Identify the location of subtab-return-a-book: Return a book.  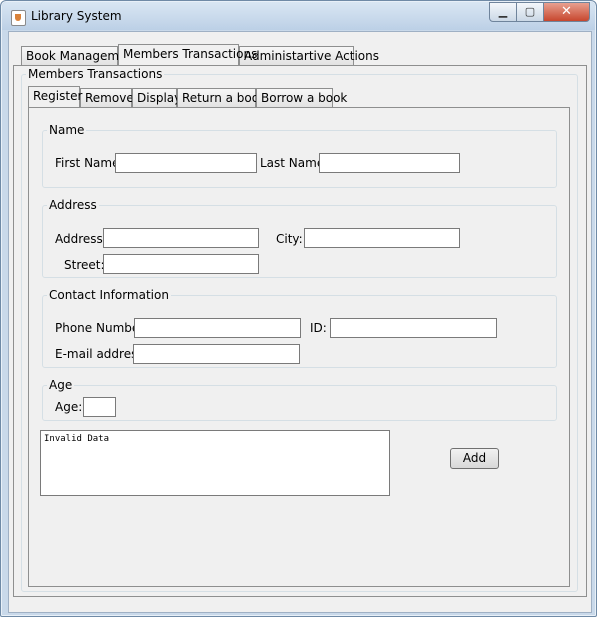
(221, 97).